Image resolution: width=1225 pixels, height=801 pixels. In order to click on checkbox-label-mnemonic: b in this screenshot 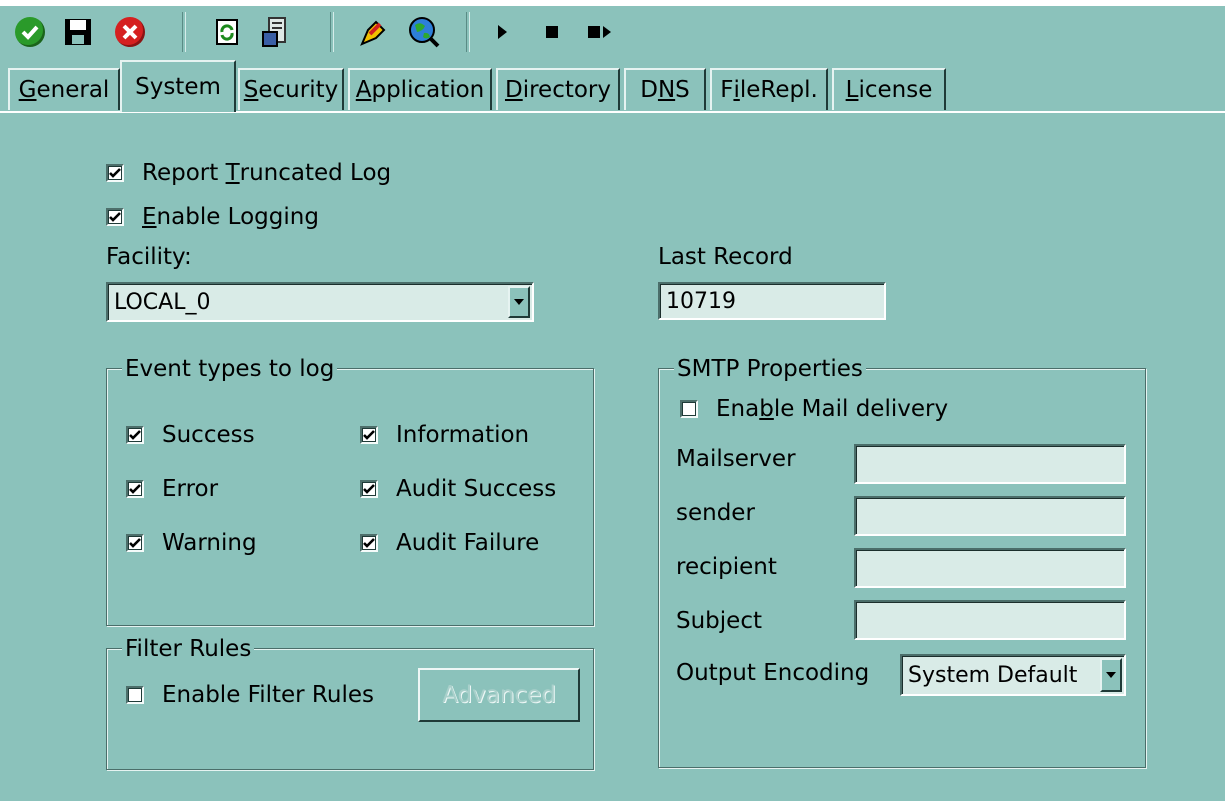, I will do `click(766, 409)`.